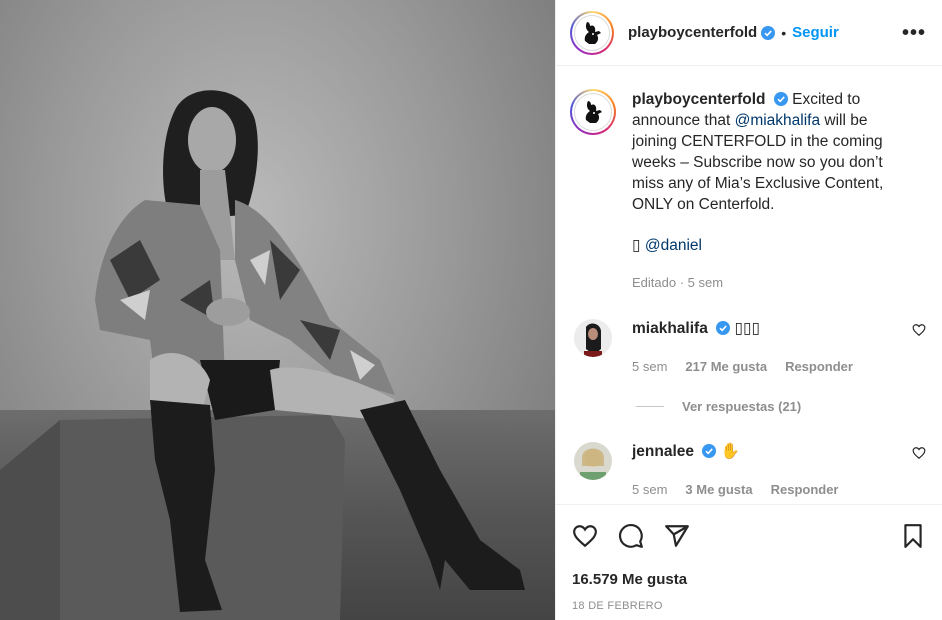 The width and height of the screenshot is (942, 620). I want to click on caption-meta: Editado · 5 sem, so click(678, 282).